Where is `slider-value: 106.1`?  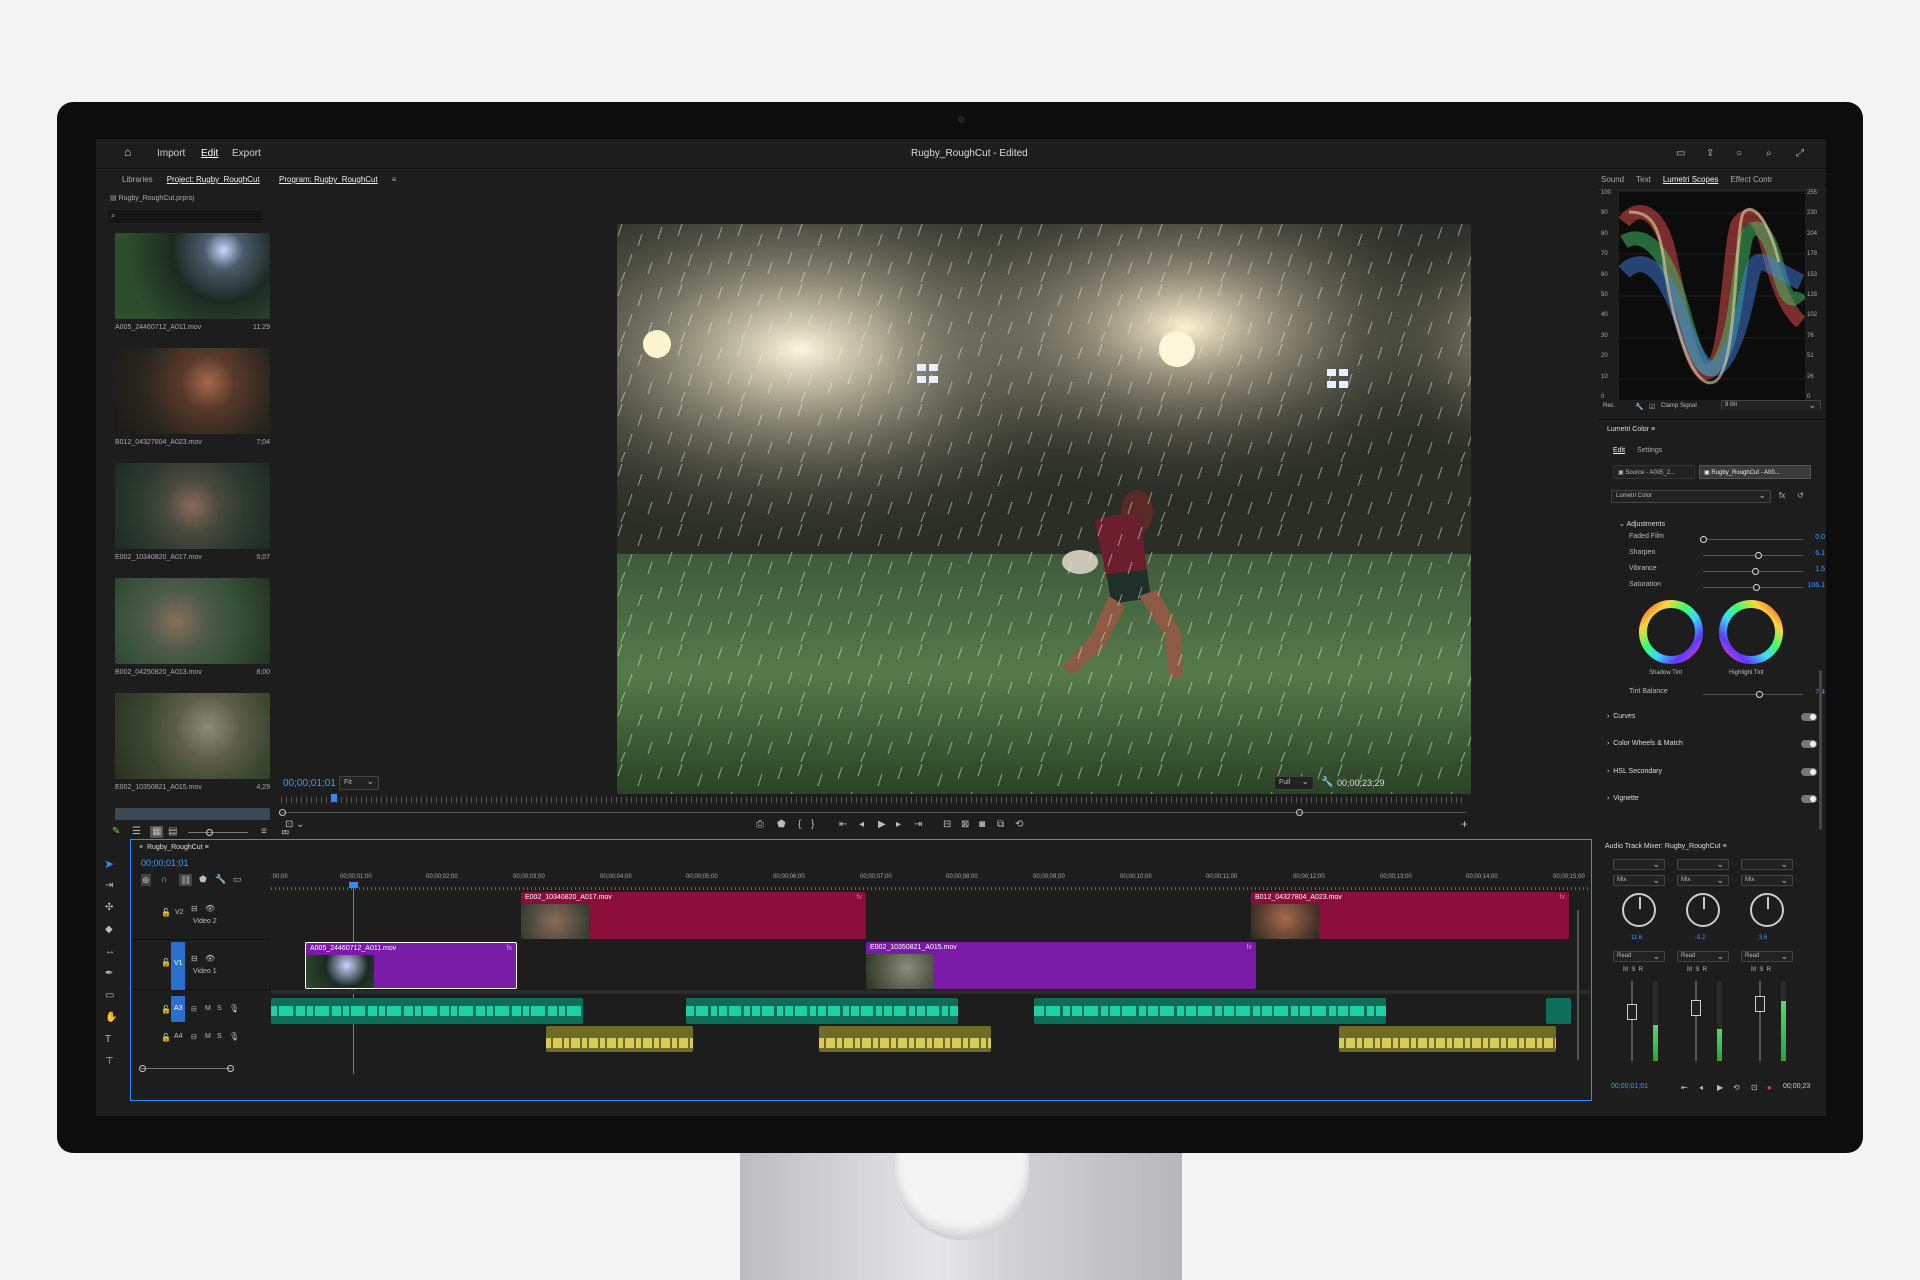
slider-value: 106.1 is located at coordinates (1816, 585).